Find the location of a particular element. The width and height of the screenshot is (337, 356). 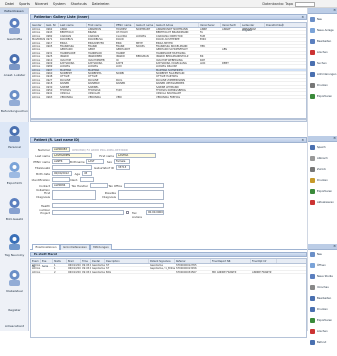

action-button: Aktualisieren is located at coordinates (323, 203).